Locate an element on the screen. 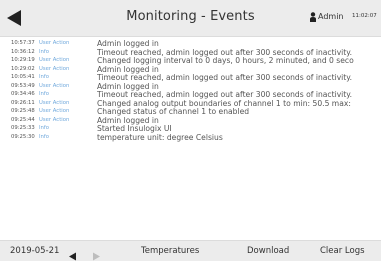 The width and height of the screenshot is (381, 265). event-time: 09:26:11 is located at coordinates (23, 102).